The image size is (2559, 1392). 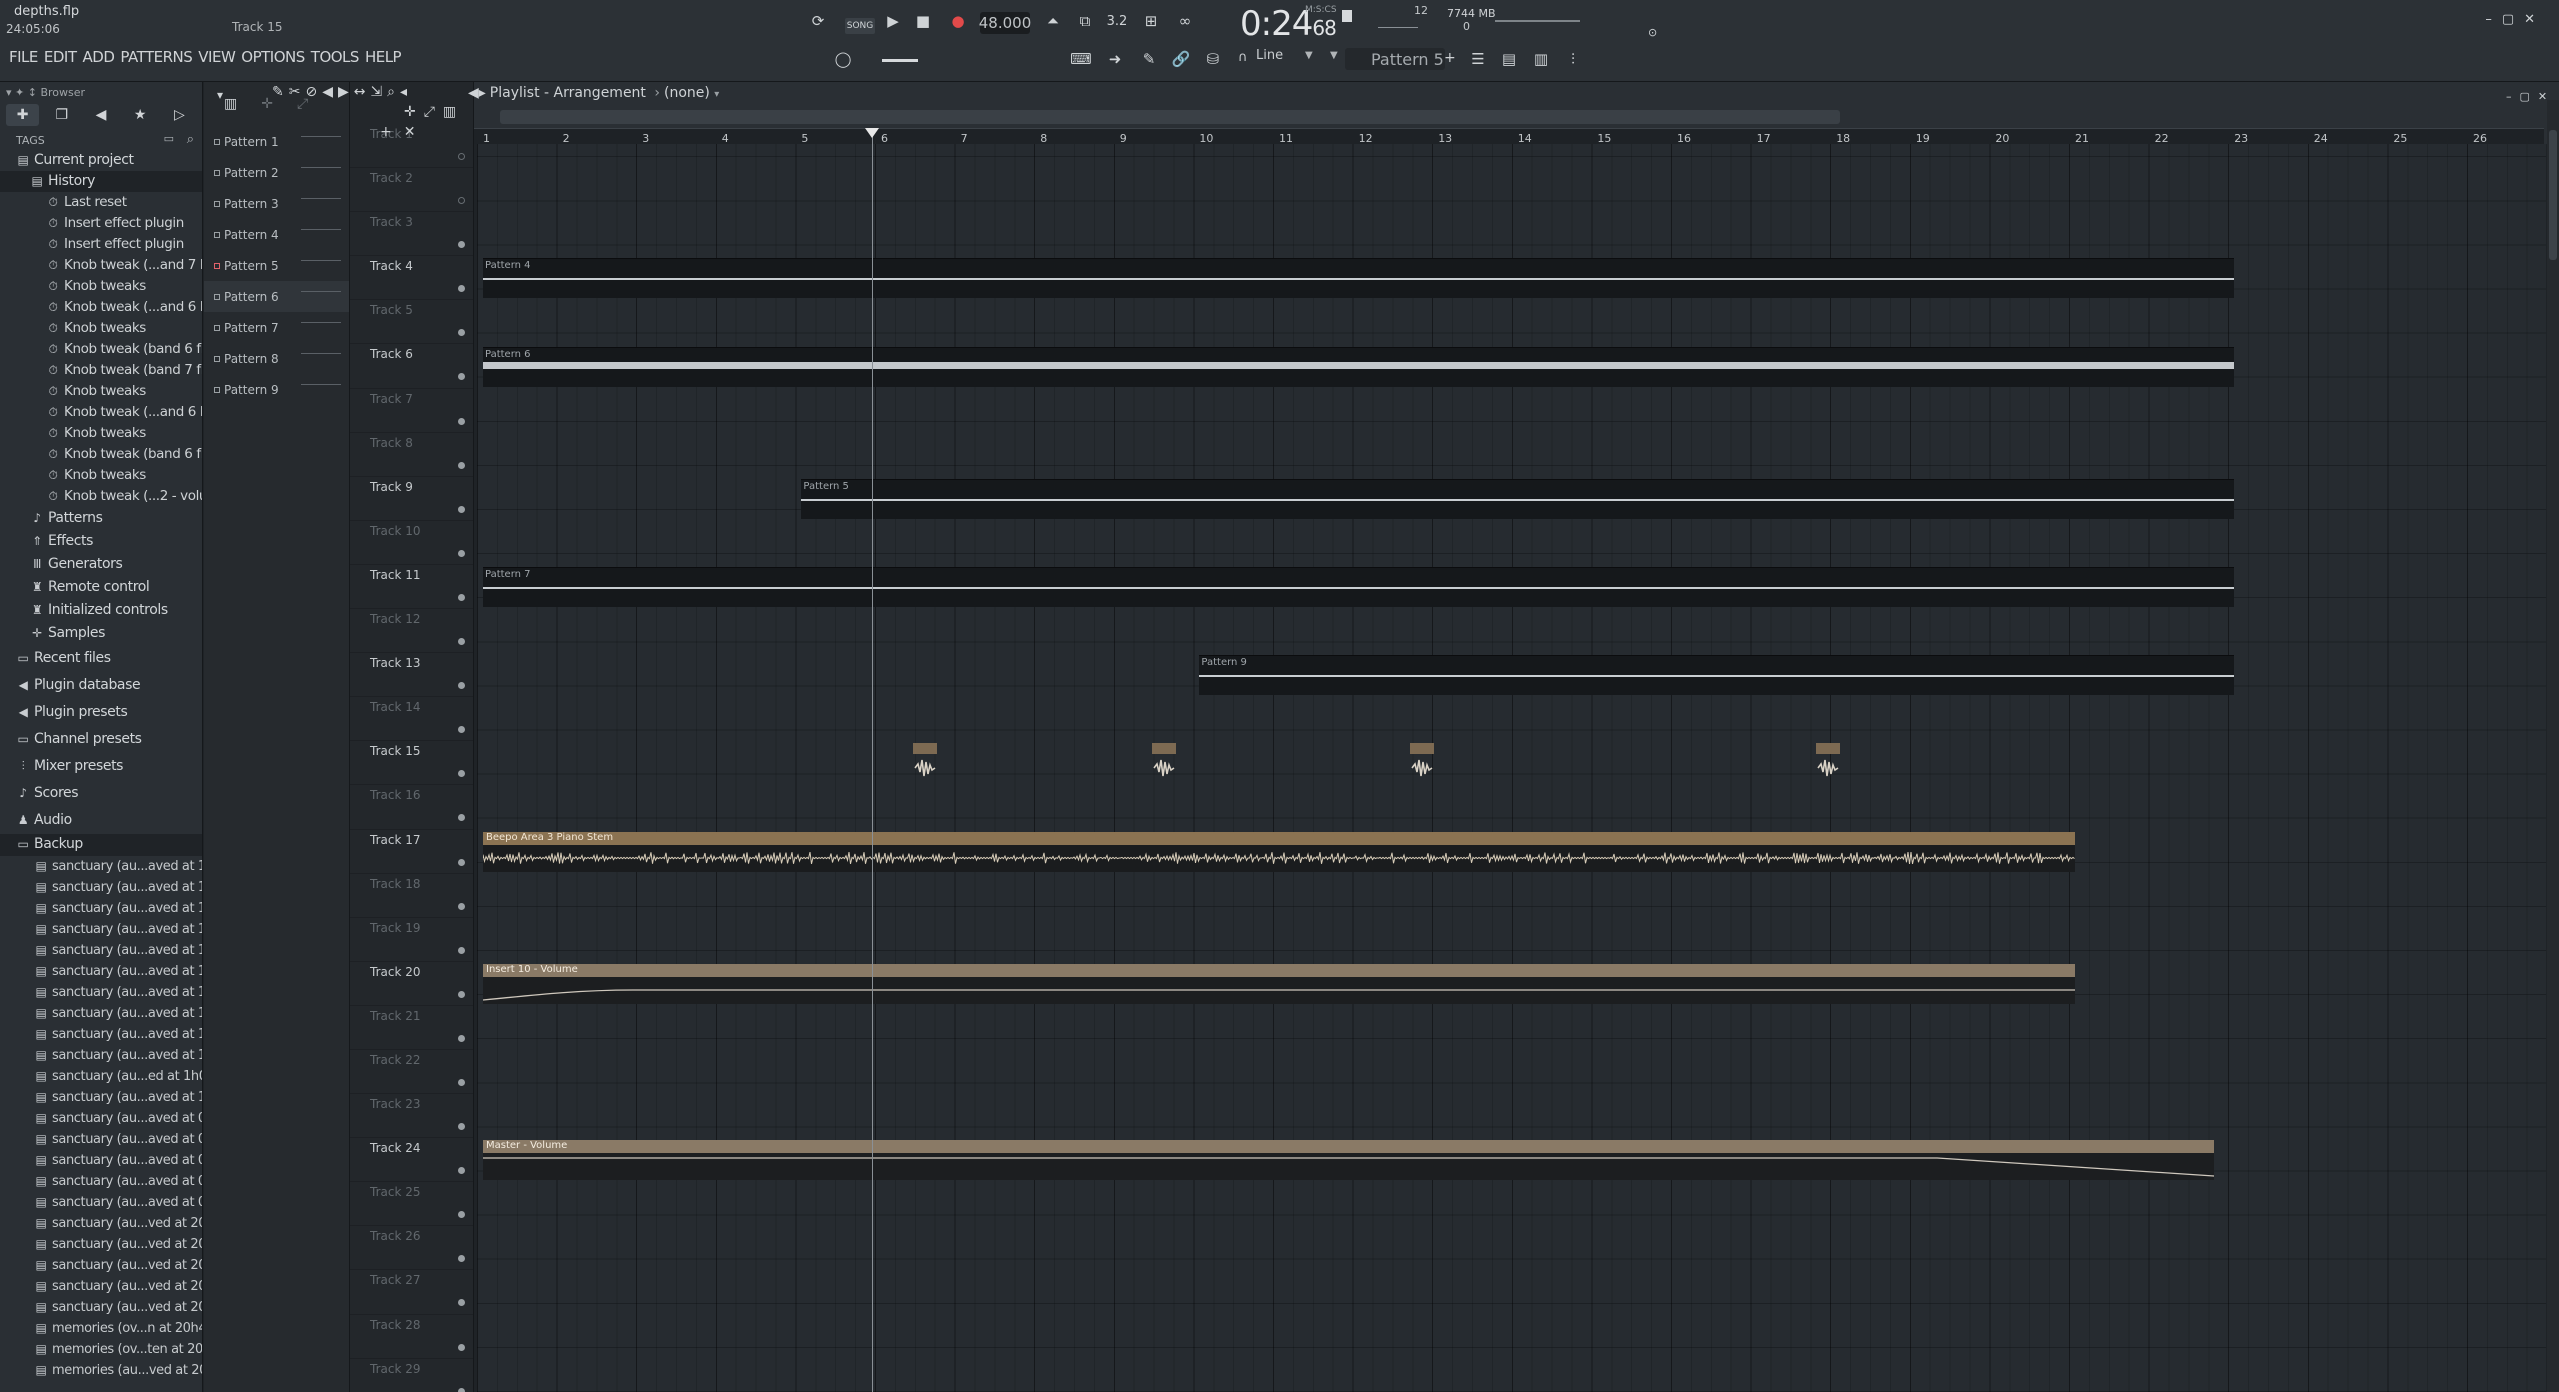 What do you see at coordinates (276, 327) in the screenshot?
I see `pattern-item: Pattern 7` at bounding box center [276, 327].